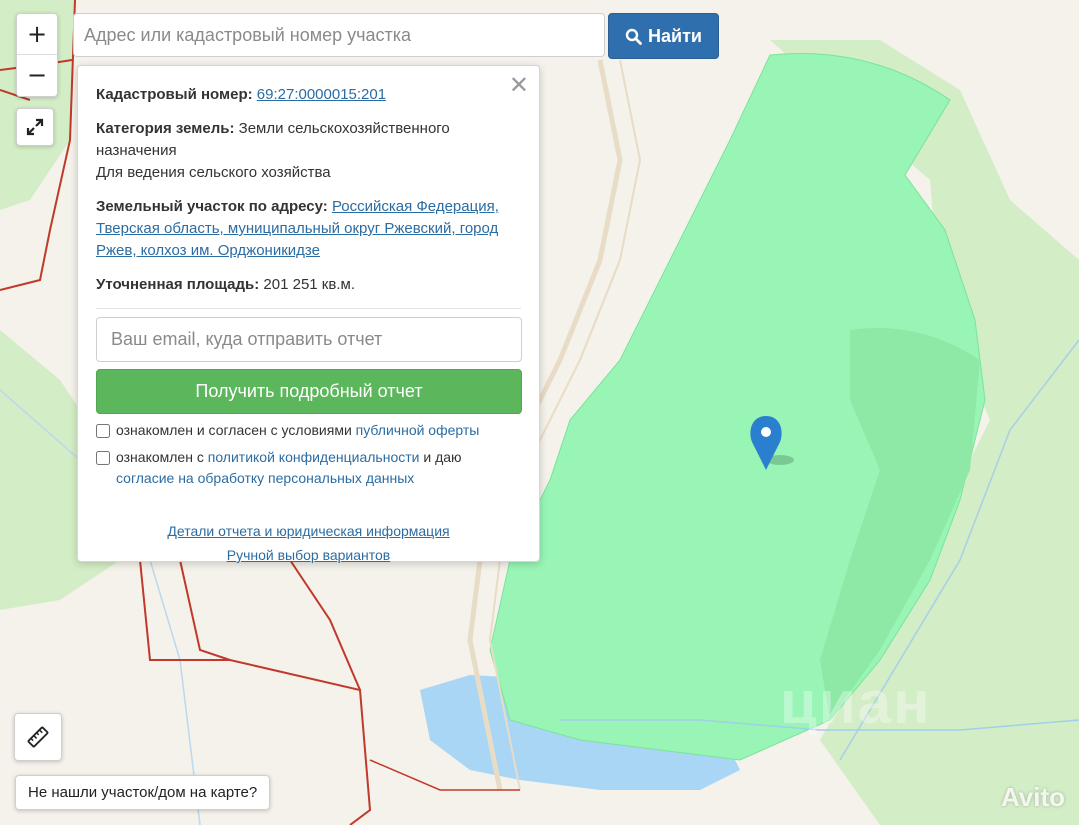  I want to click on get-report-button: Получить подробный отчет, so click(309, 391).